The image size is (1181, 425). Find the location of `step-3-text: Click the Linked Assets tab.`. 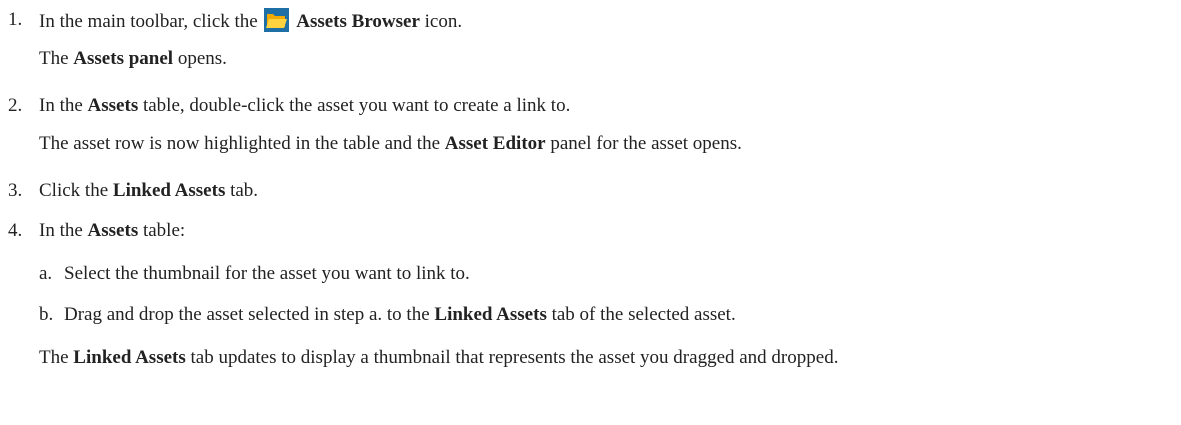

step-3-text: Click the Linked Assets tab. is located at coordinates (148, 191).